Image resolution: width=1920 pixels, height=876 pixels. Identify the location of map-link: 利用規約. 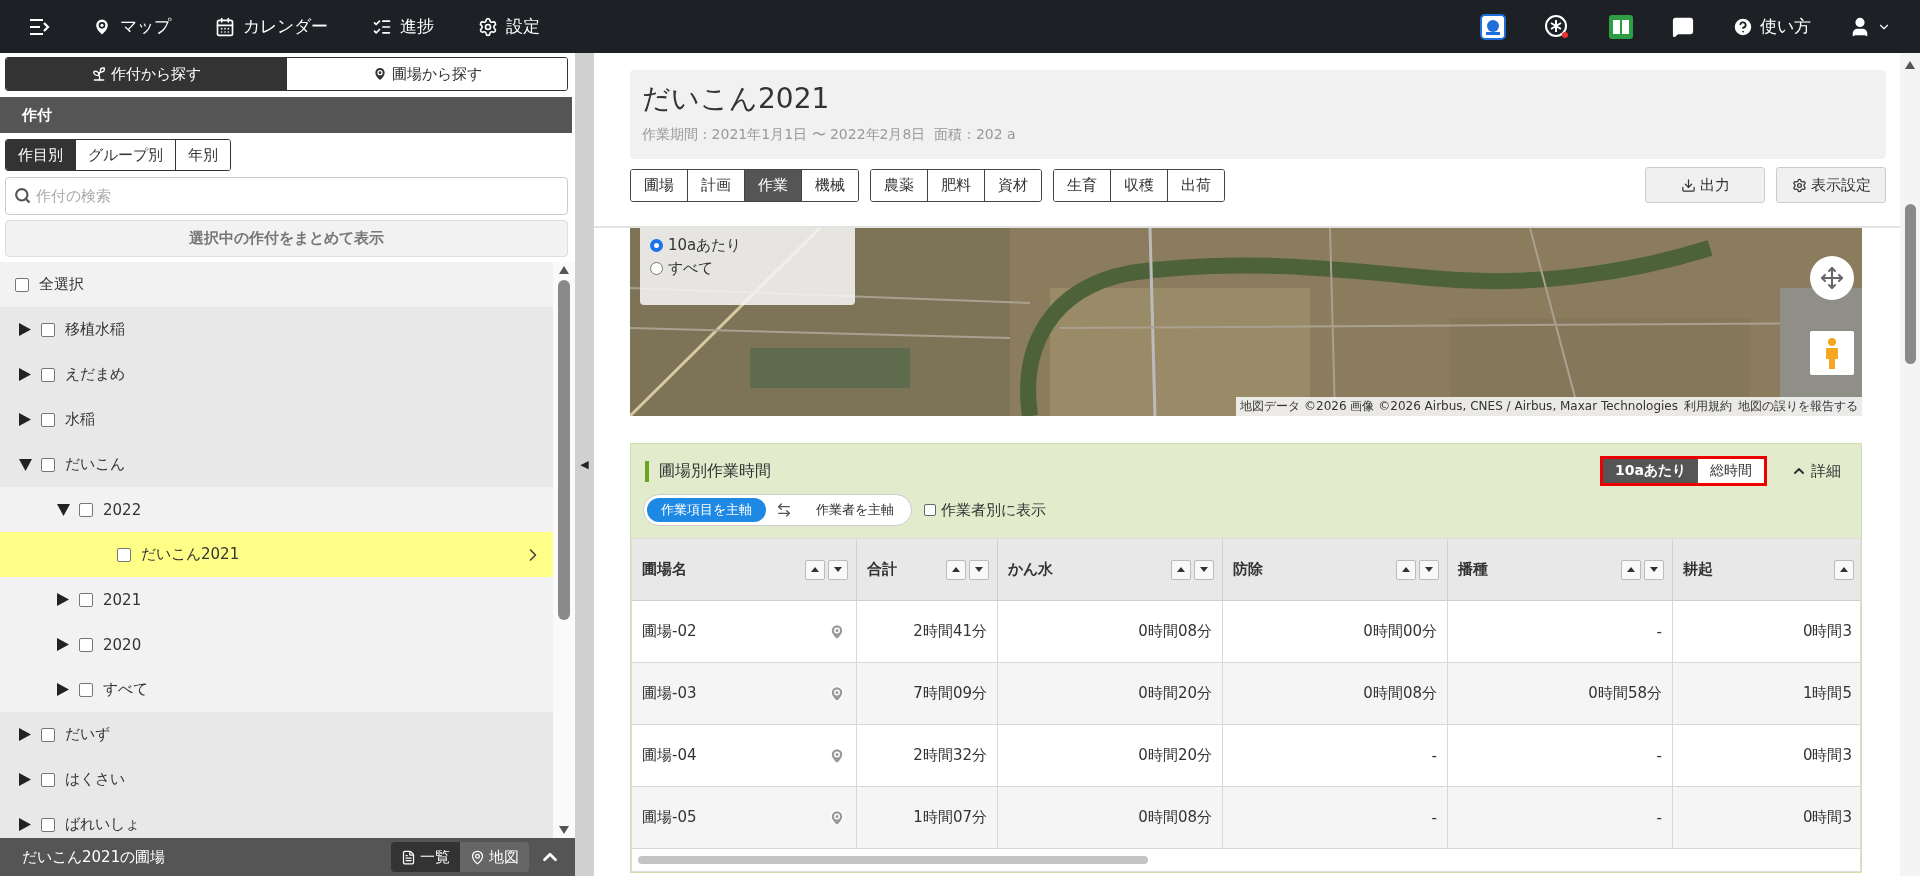
(1708, 406).